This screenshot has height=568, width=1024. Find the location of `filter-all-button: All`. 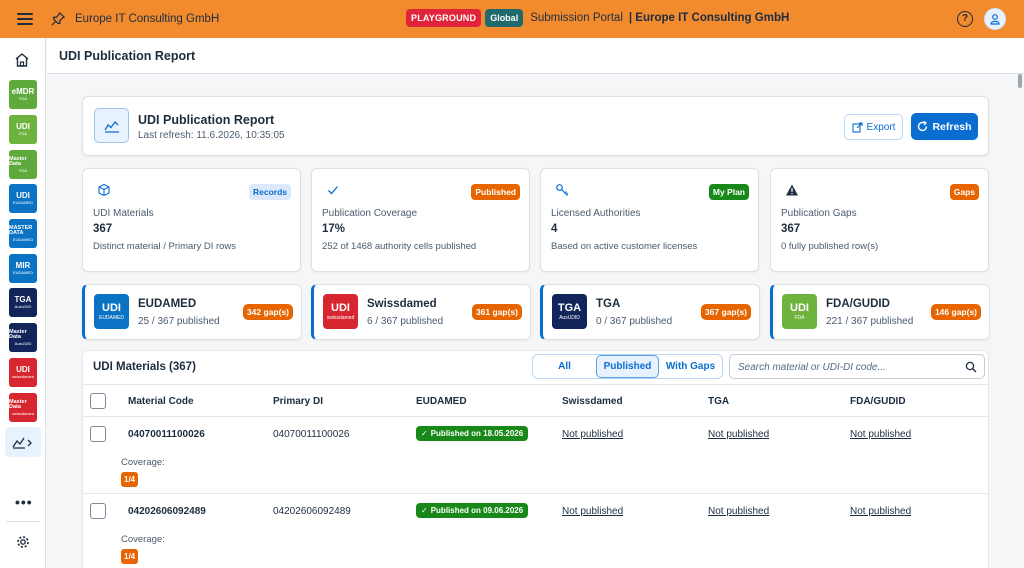

filter-all-button: All is located at coordinates (564, 366).